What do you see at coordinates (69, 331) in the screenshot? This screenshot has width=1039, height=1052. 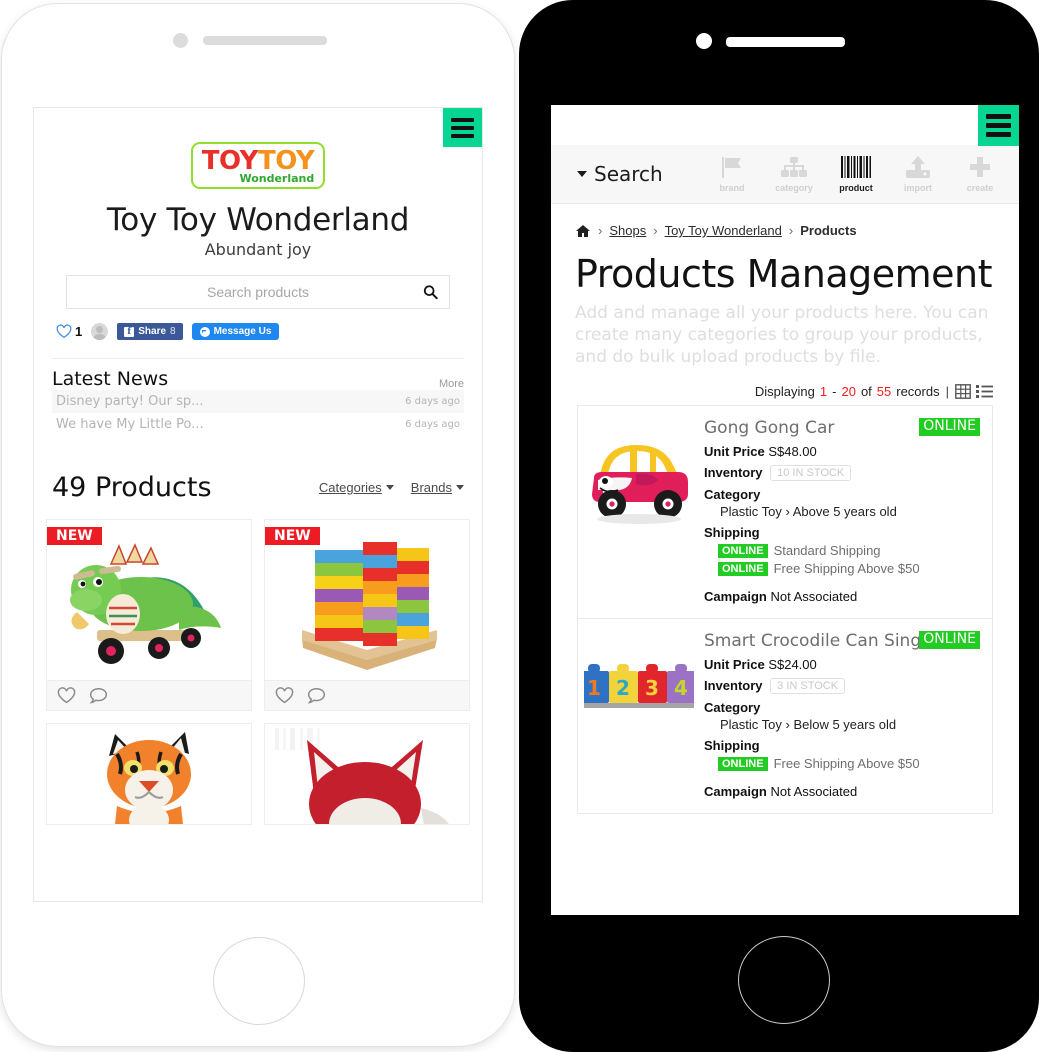 I see `like-button: 1` at bounding box center [69, 331].